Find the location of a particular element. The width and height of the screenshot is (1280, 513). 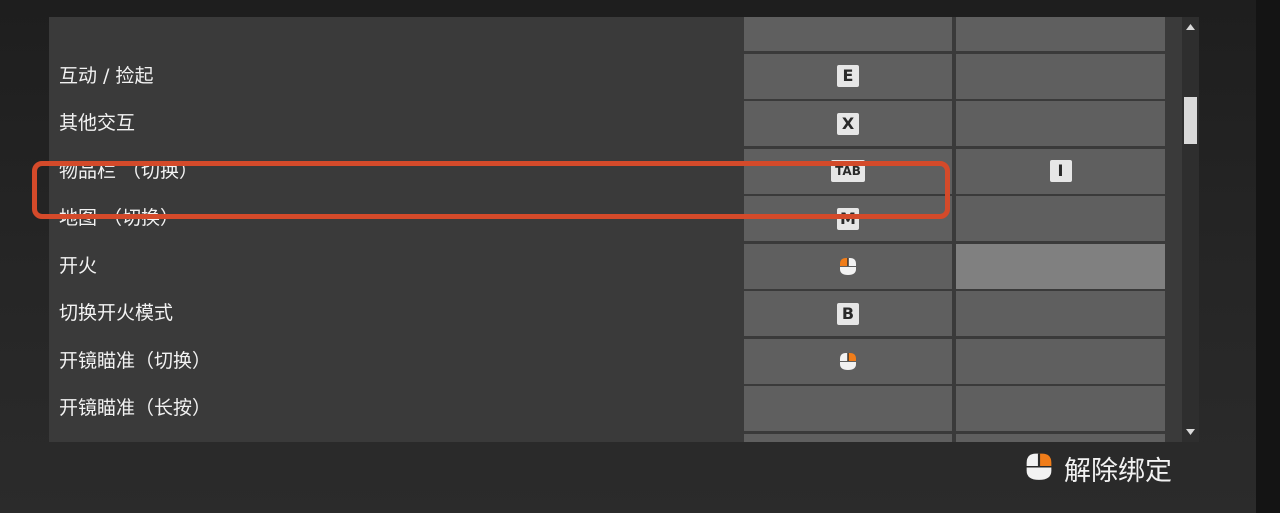

action-label: 其他交互 is located at coordinates (396, 123).